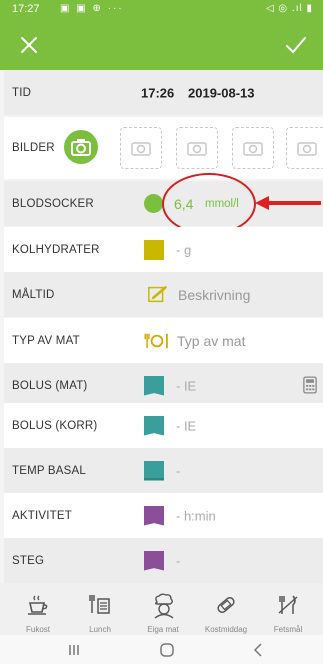 This screenshot has width=323, height=664. Describe the element at coordinates (154, 470) in the screenshot. I see `temp-basal-color-icon` at that location.